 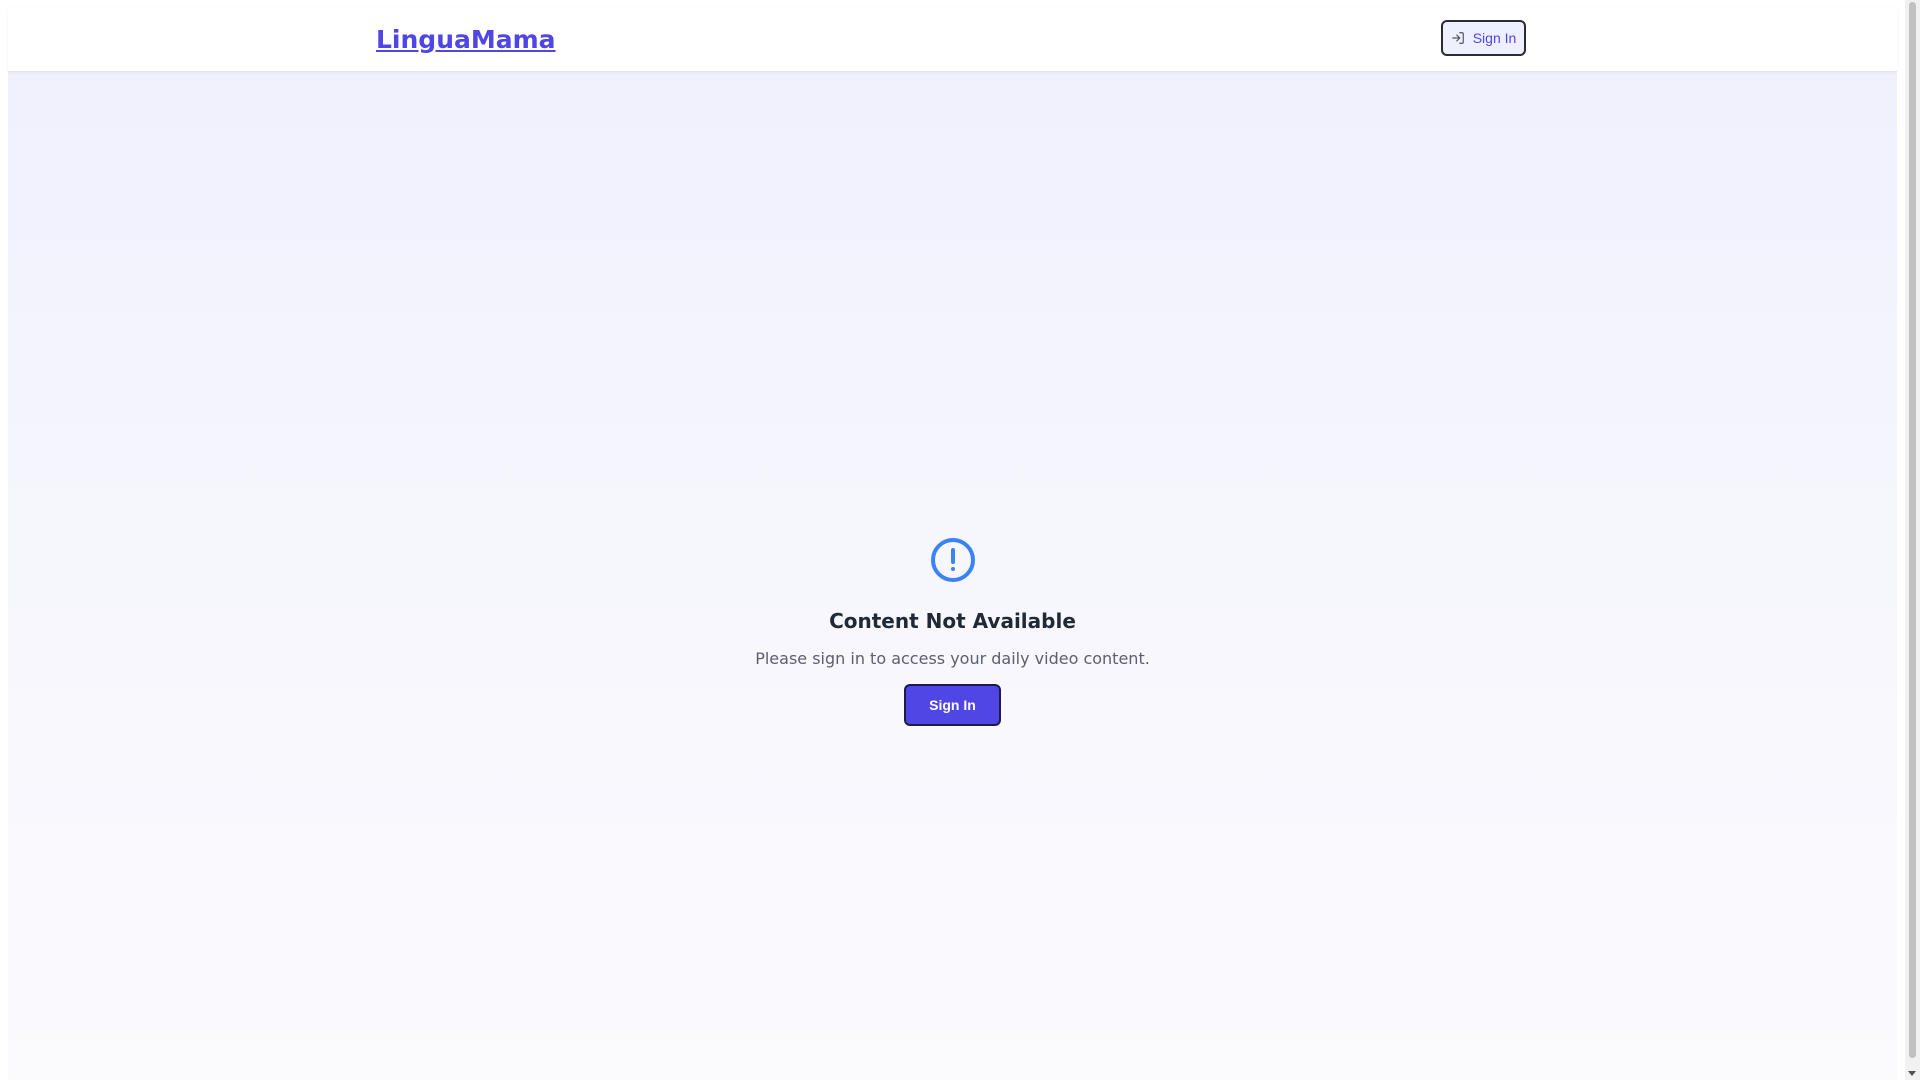 I want to click on alert-circle-icon, so click(x=953, y=560).